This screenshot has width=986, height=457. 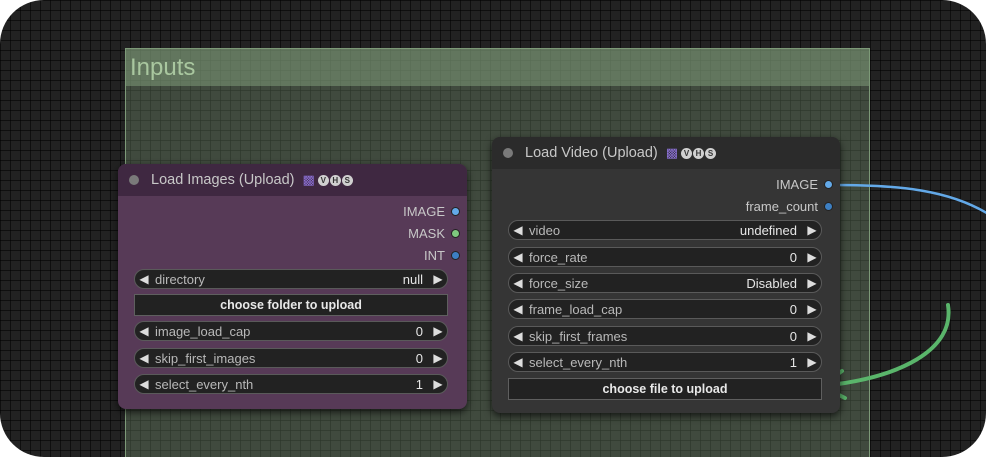 I want to click on widget-force-size: ◀ force_size Disabled ▶, so click(x=665, y=283).